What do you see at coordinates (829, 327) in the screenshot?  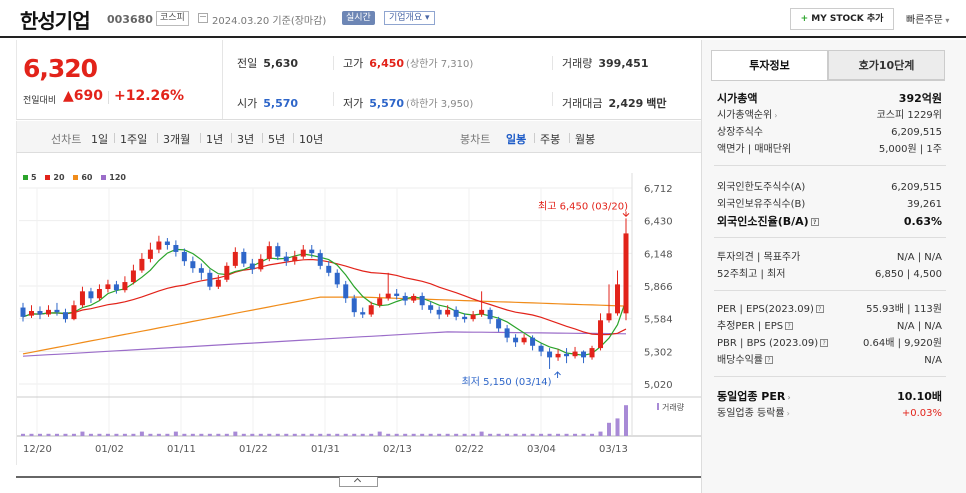 I see `info-row: 추정PER | EPS? N/A | N/A` at bounding box center [829, 327].